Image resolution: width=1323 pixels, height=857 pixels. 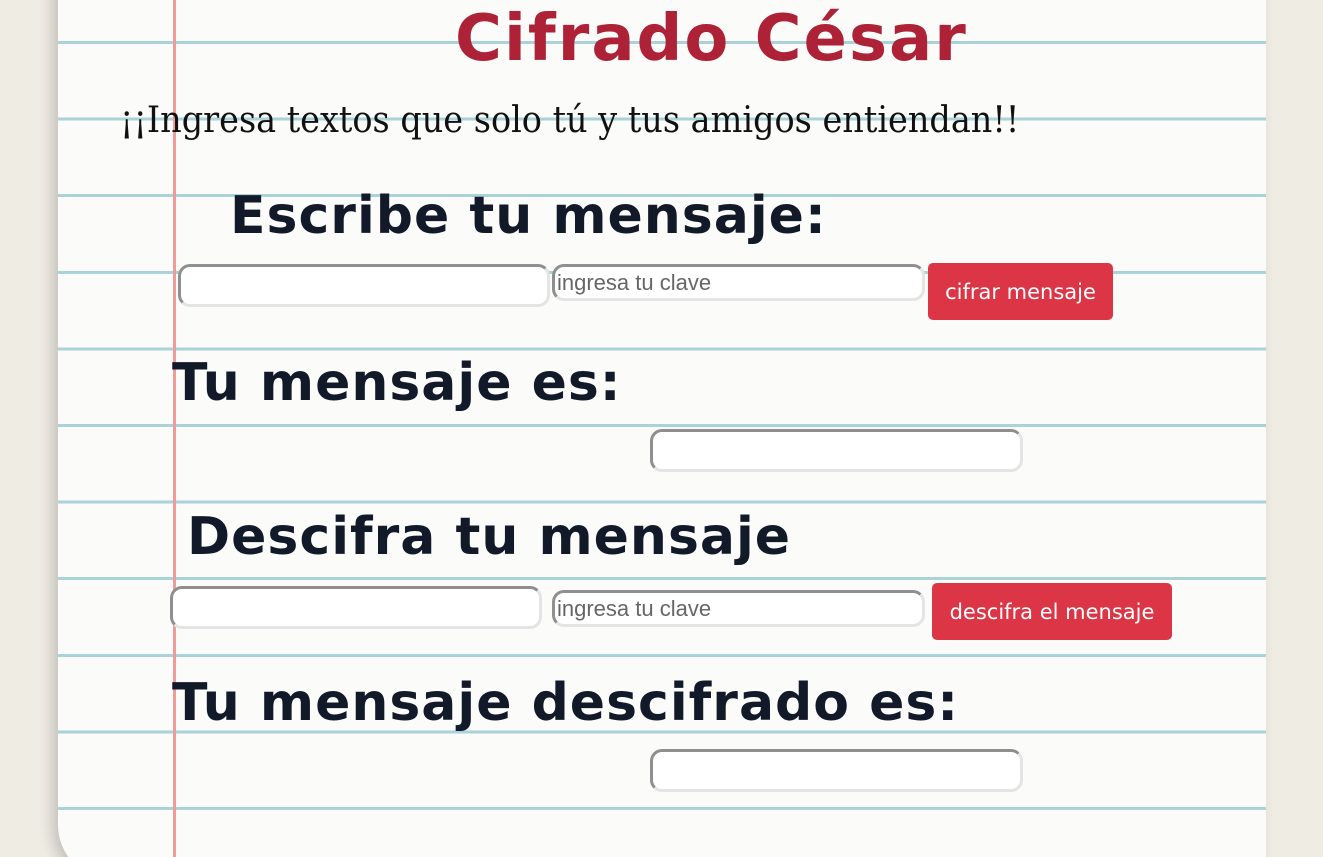 I want to click on encrypted-result-heading: Tu mensaje es:, so click(x=397, y=383).